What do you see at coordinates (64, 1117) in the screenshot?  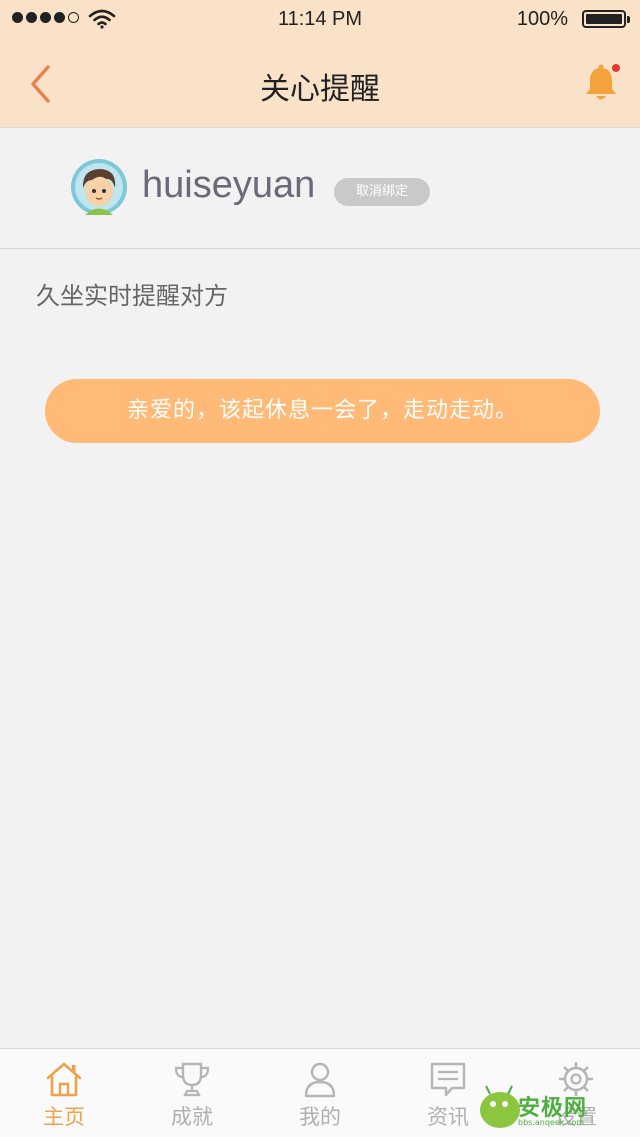 I see `tab-home-label: 主页` at bounding box center [64, 1117].